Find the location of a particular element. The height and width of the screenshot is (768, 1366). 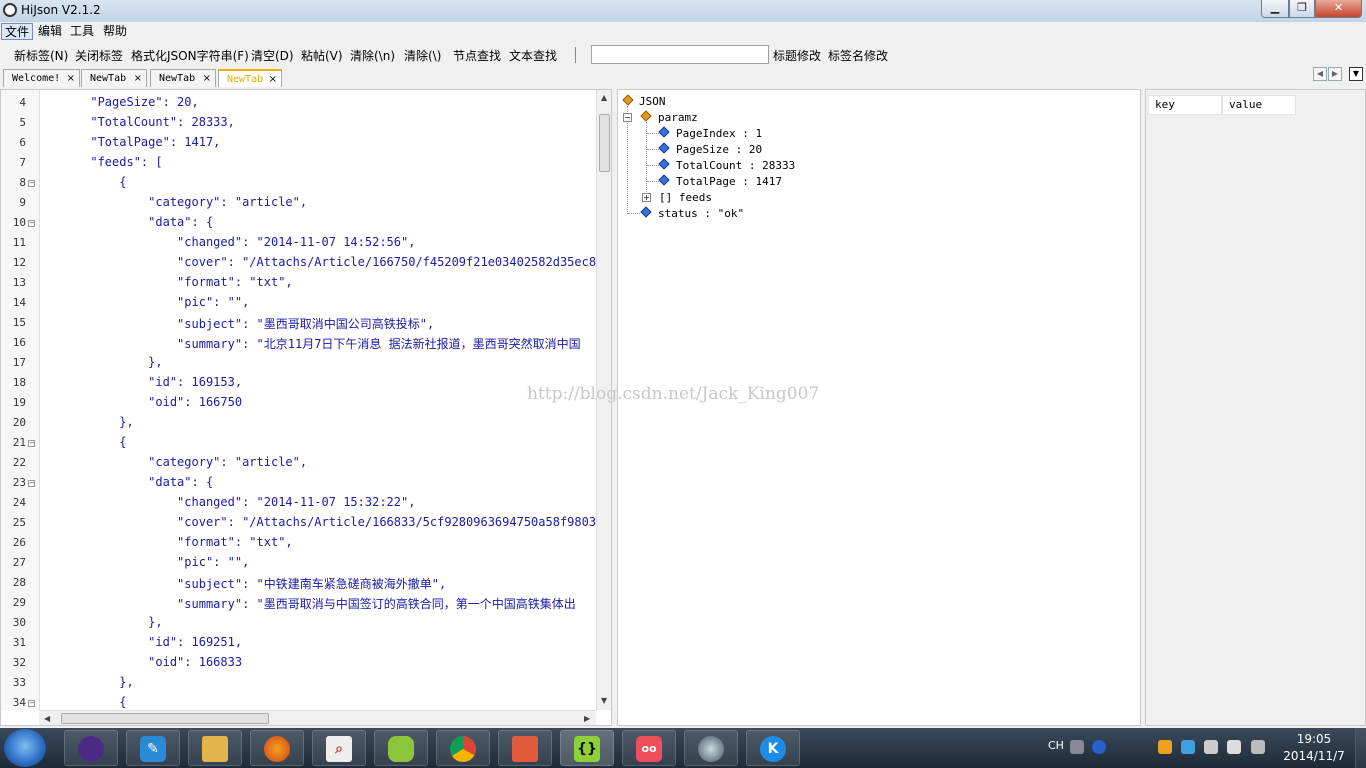

tab-newtab-2: NewTab × is located at coordinates (183, 78).